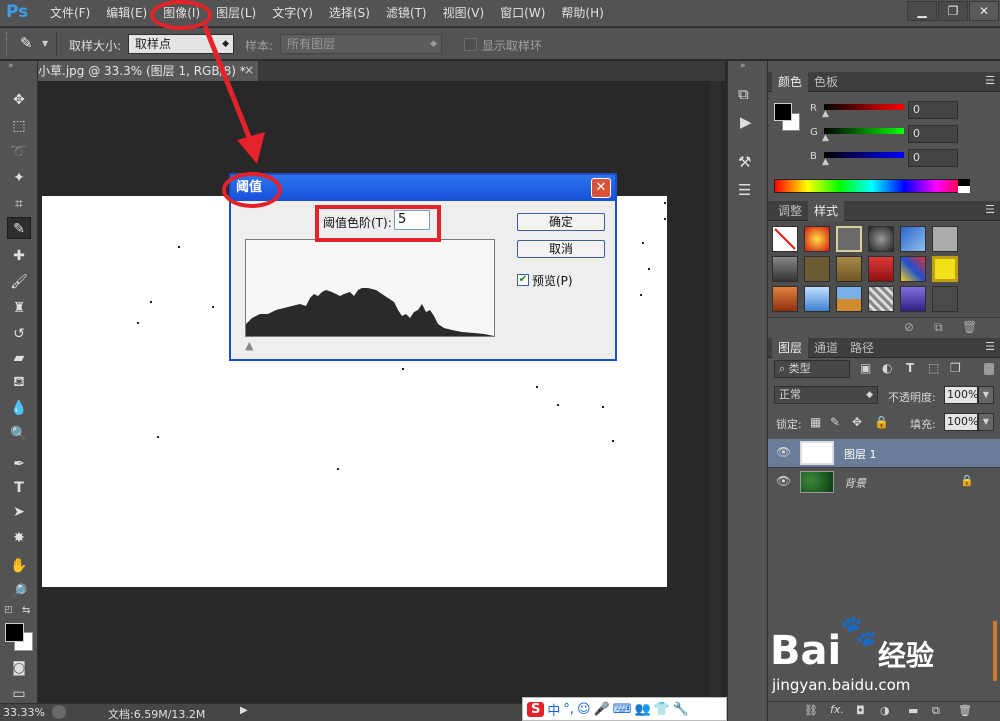 This screenshot has height=721, width=1000. What do you see at coordinates (881, 422) in the screenshot?
I see `lock-all-icon: 🔒` at bounding box center [881, 422].